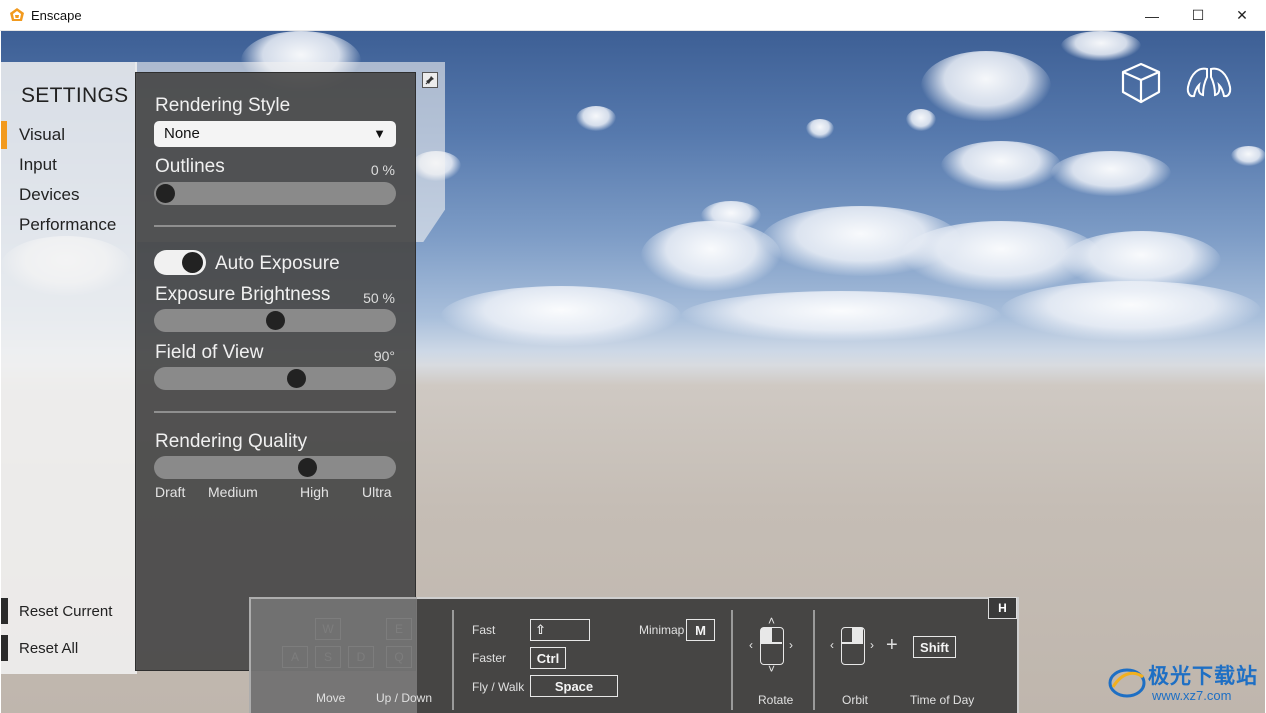 This screenshot has width=1266, height=713. What do you see at coordinates (633, 15) in the screenshot?
I see `title-bar: Enscape — ☐ ✕` at bounding box center [633, 15].